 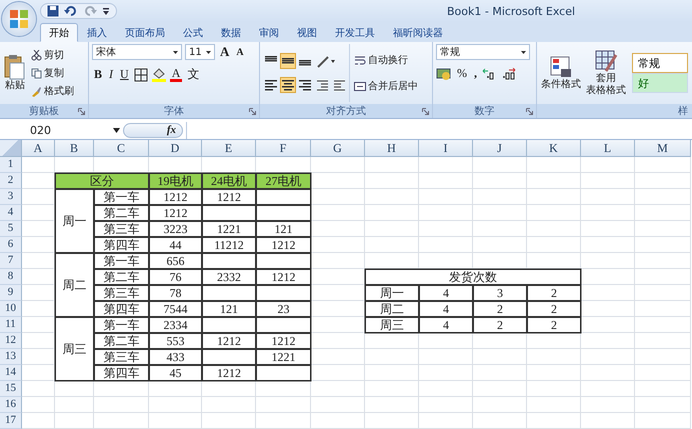 I want to click on clipboard-button: 格式刷, so click(x=52, y=91).